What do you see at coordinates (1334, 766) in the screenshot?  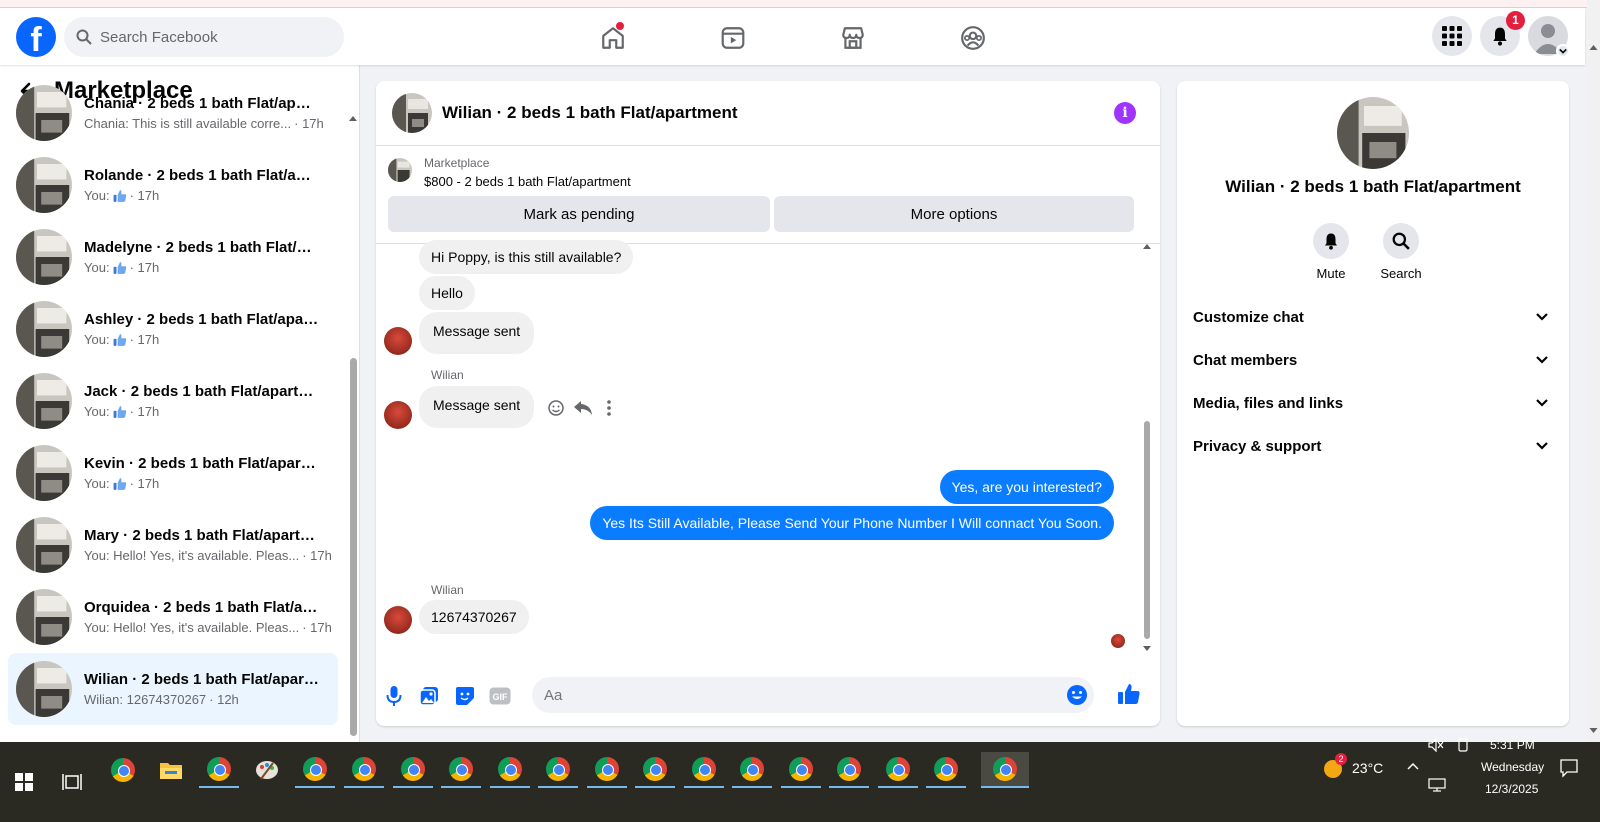 I see `weather-widget: 2` at bounding box center [1334, 766].